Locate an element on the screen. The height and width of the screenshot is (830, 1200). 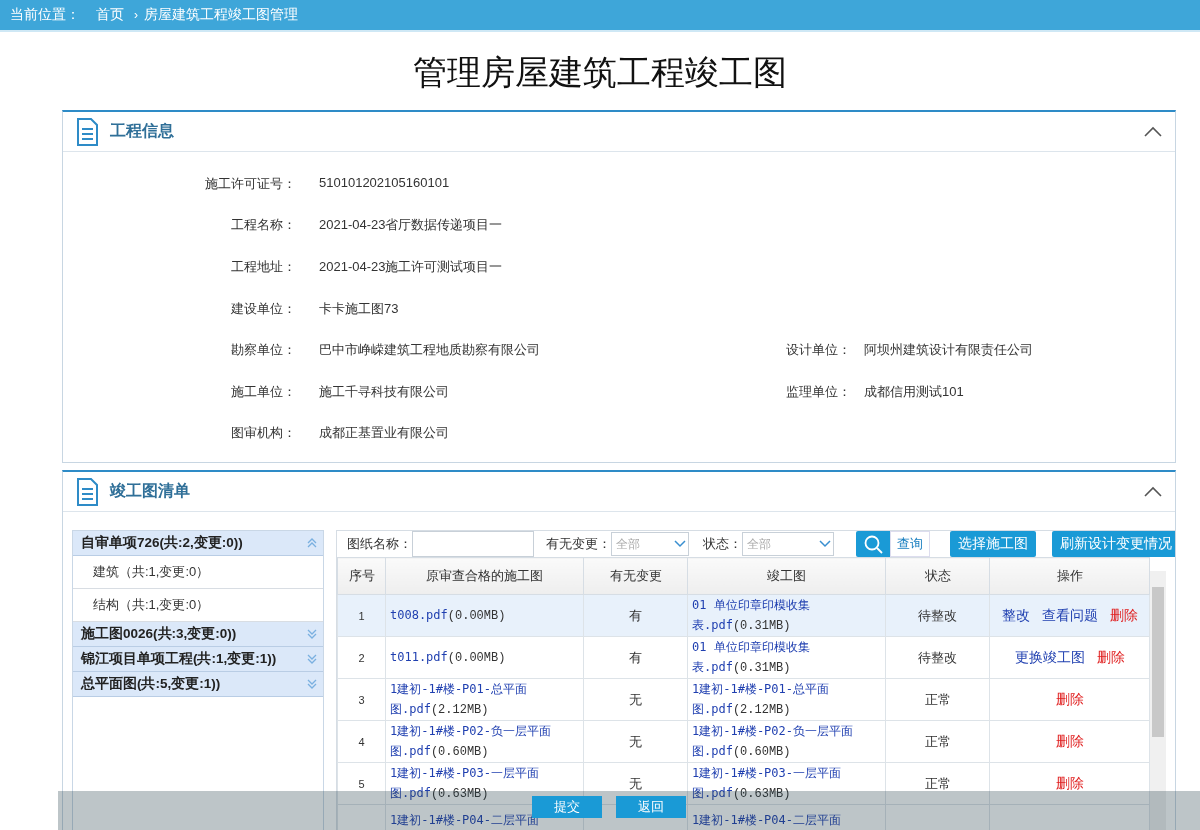
tree-group: 锦江项目单项工程(共:1,变更:1)) is located at coordinates (198, 660).